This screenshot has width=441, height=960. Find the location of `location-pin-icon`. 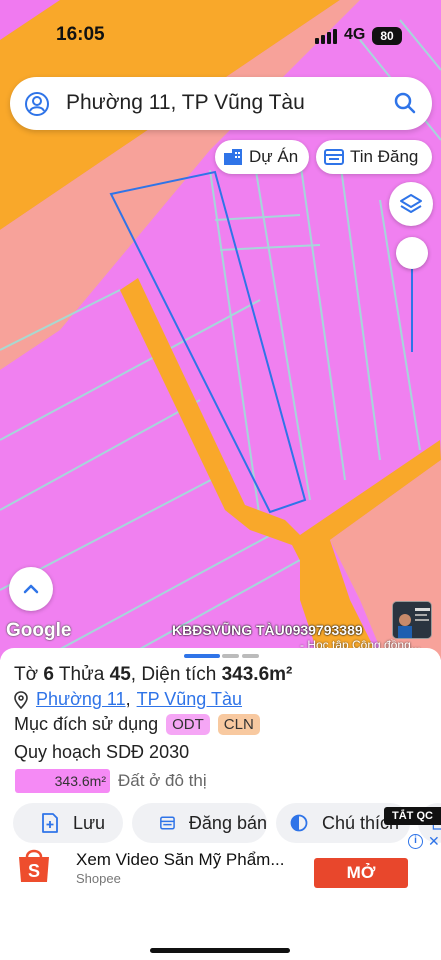

location-pin-icon is located at coordinates (21, 699).